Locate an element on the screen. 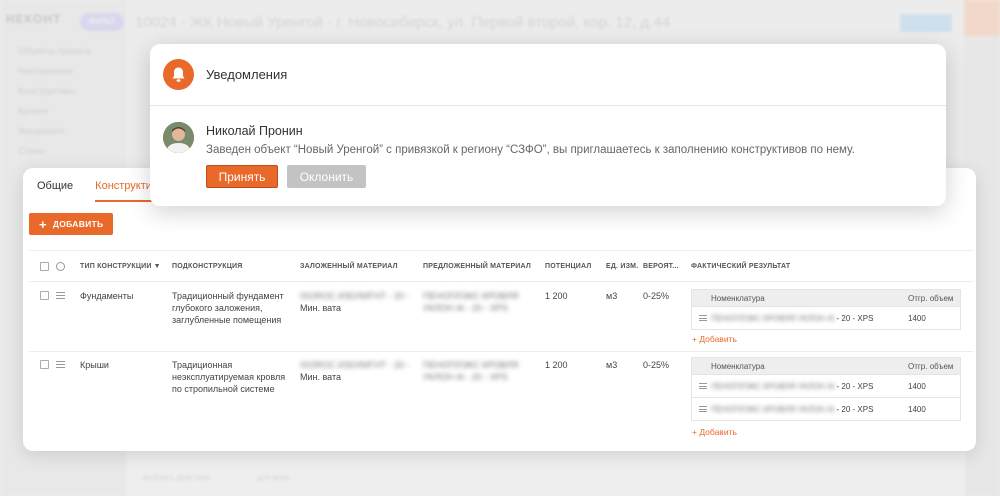 The height and width of the screenshot is (496, 1000). avatar is located at coordinates (178, 137).